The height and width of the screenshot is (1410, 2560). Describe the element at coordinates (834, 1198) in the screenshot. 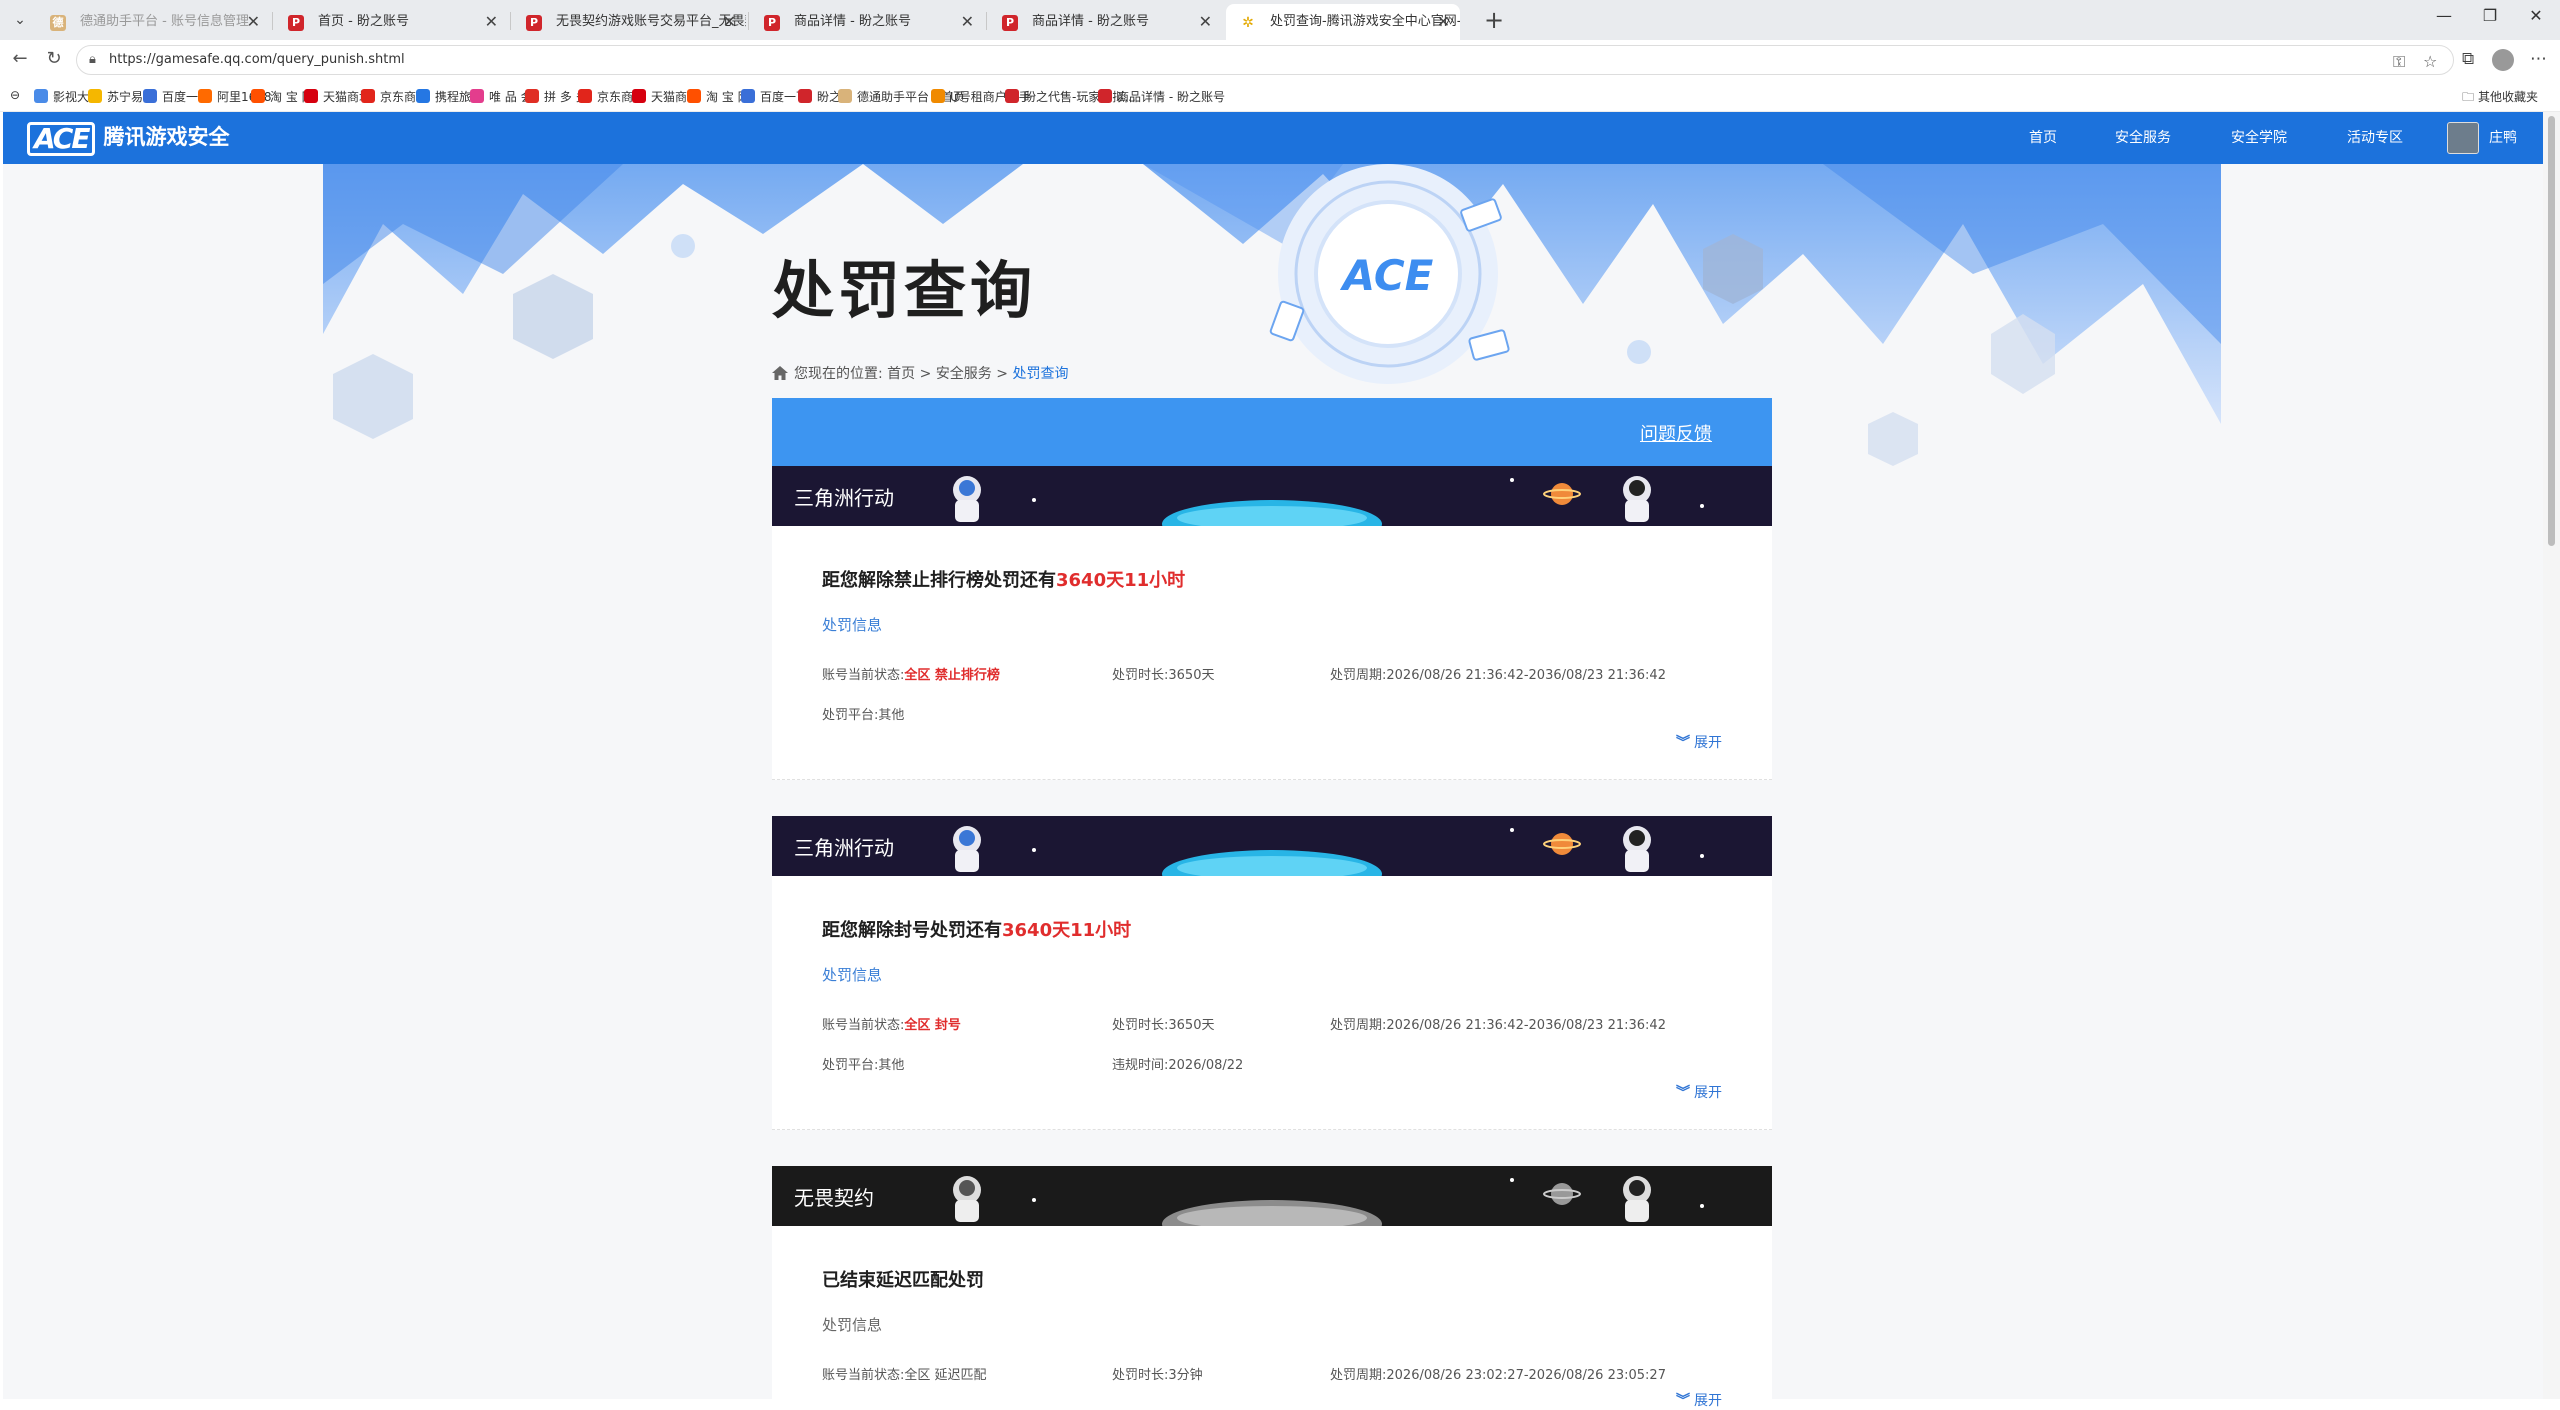

I see `game-name: 无畏契约` at that location.